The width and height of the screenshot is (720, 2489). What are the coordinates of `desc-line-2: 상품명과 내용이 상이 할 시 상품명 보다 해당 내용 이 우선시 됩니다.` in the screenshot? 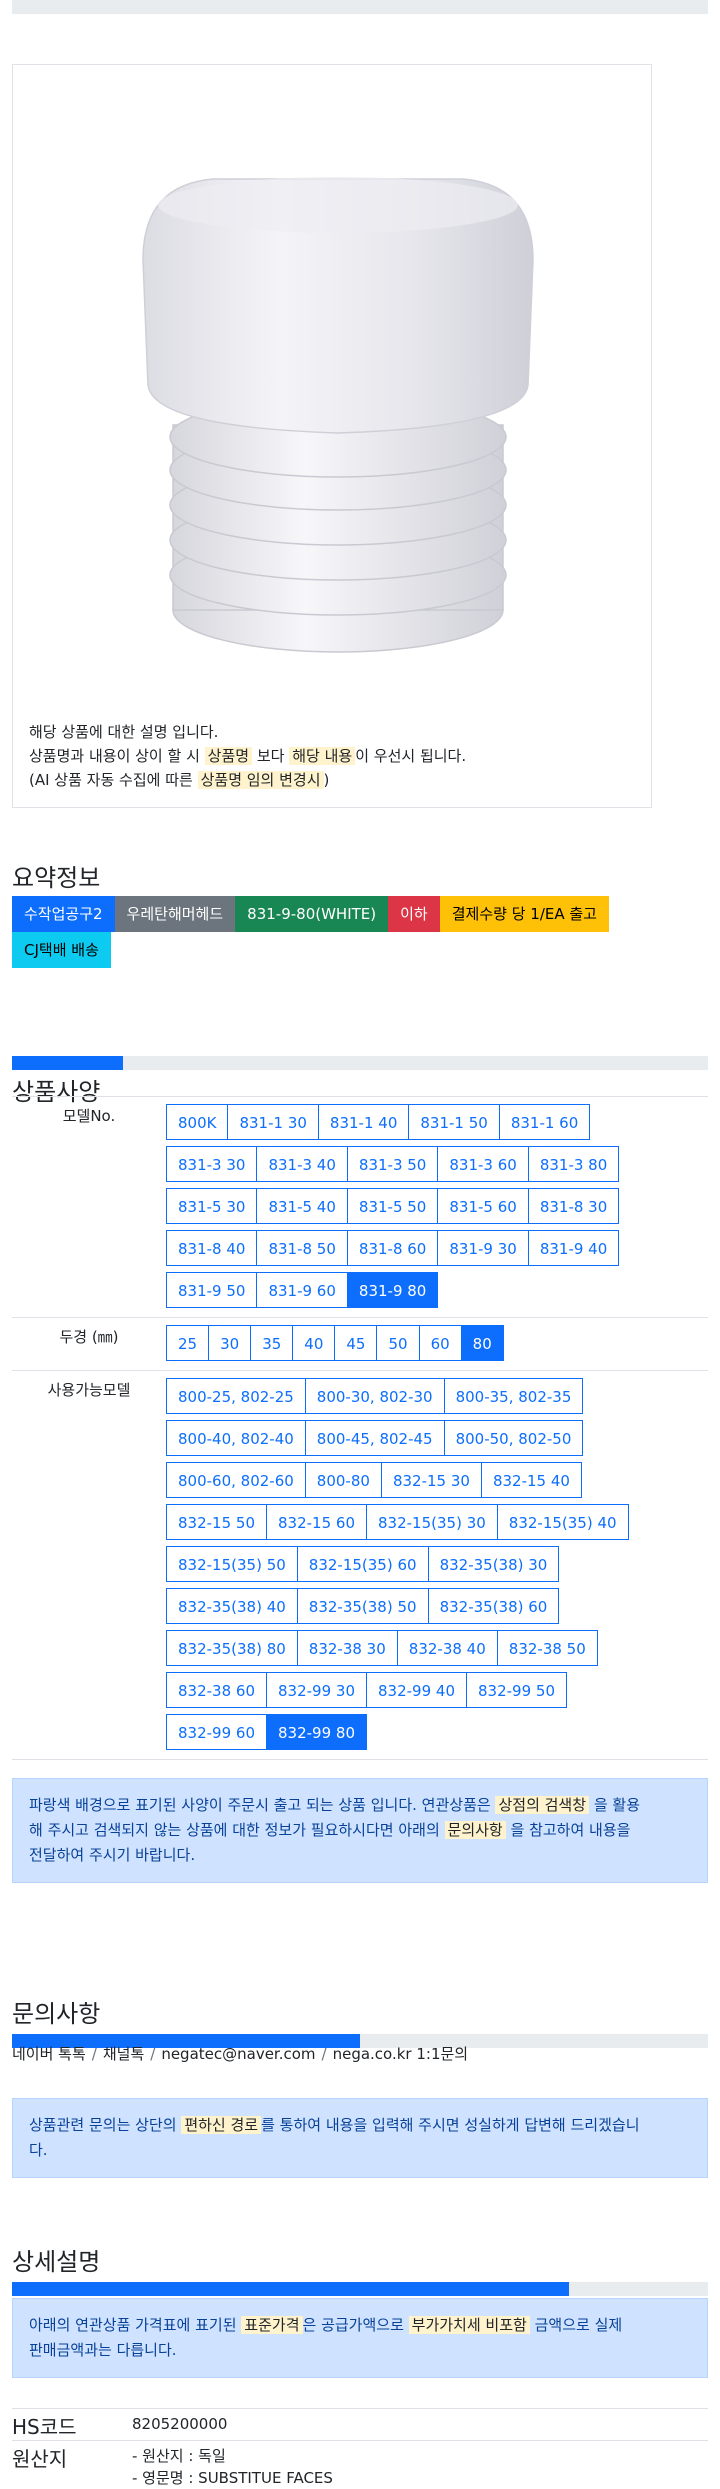 It's located at (247, 756).